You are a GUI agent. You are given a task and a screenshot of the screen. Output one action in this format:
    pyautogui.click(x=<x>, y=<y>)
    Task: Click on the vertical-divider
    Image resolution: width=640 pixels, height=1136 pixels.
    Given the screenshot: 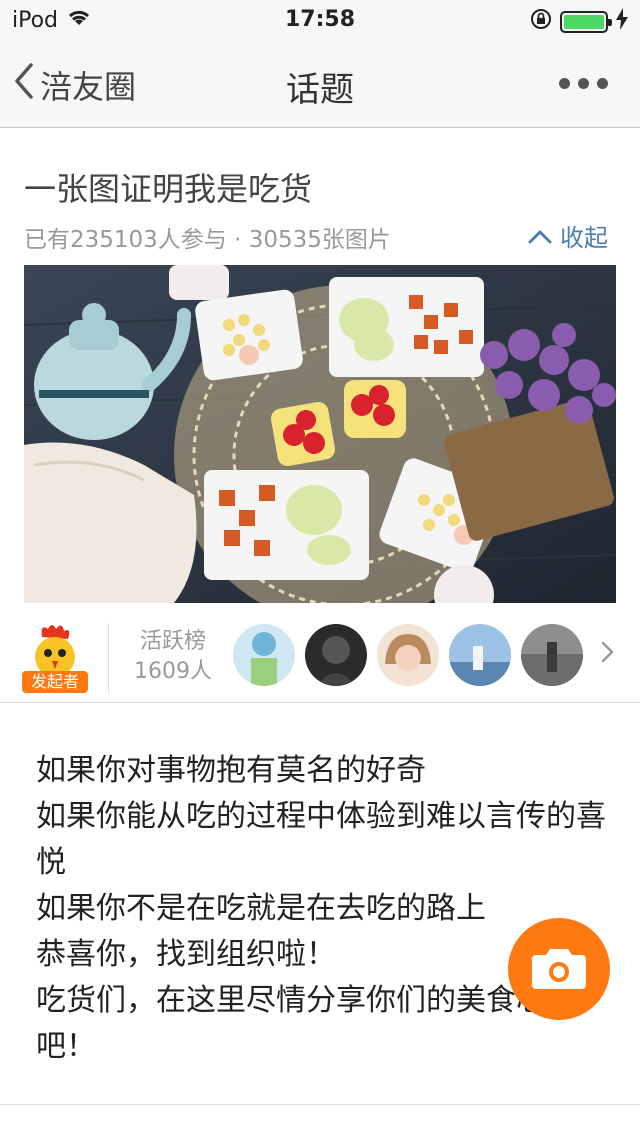 What is the action you would take?
    pyautogui.click(x=108, y=658)
    